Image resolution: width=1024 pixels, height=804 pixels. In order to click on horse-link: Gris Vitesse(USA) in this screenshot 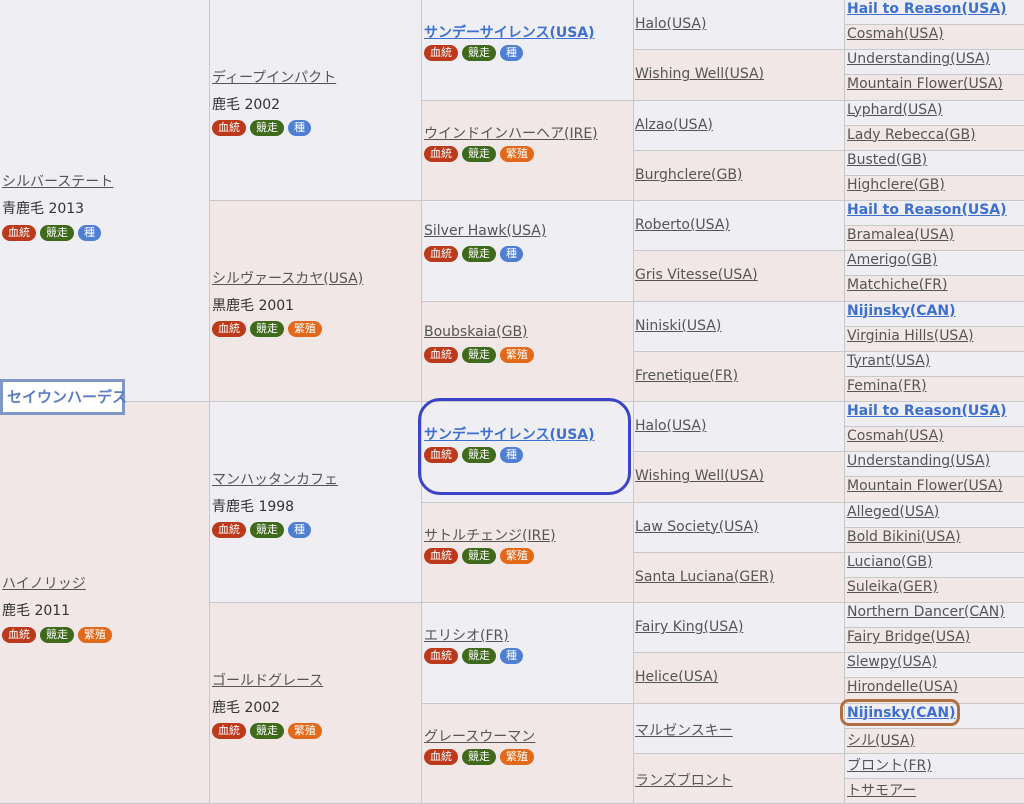, I will do `click(696, 275)`.